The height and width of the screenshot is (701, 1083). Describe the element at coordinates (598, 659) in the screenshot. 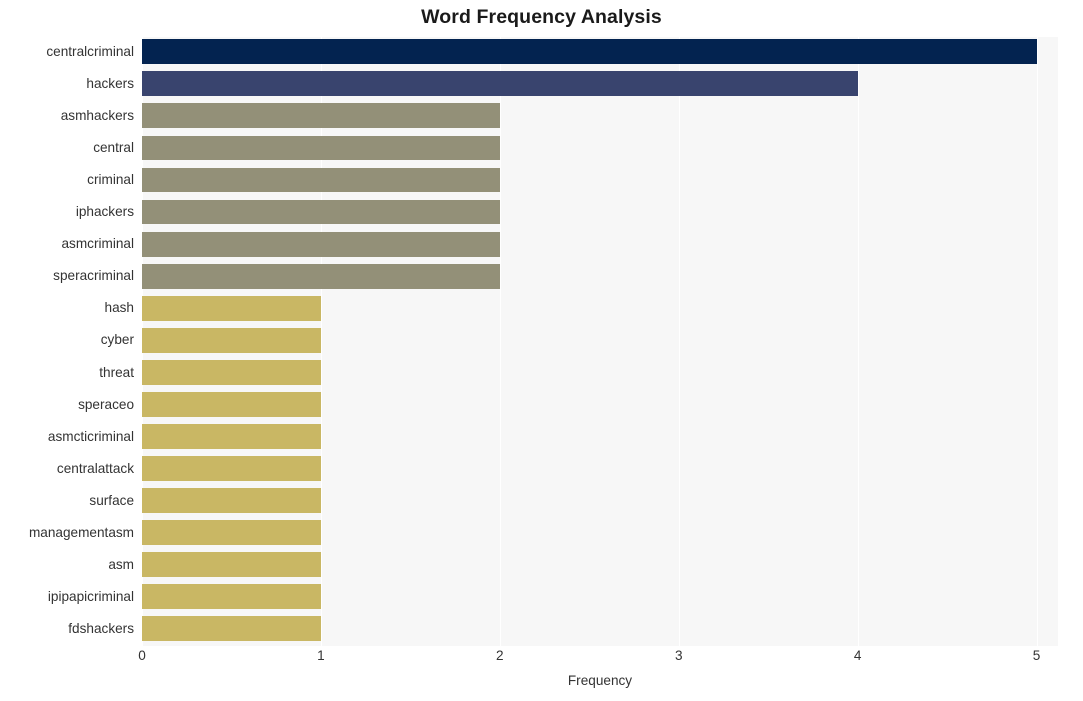

I see `x-axis-ticks: 0 1 2 3 4 5` at that location.